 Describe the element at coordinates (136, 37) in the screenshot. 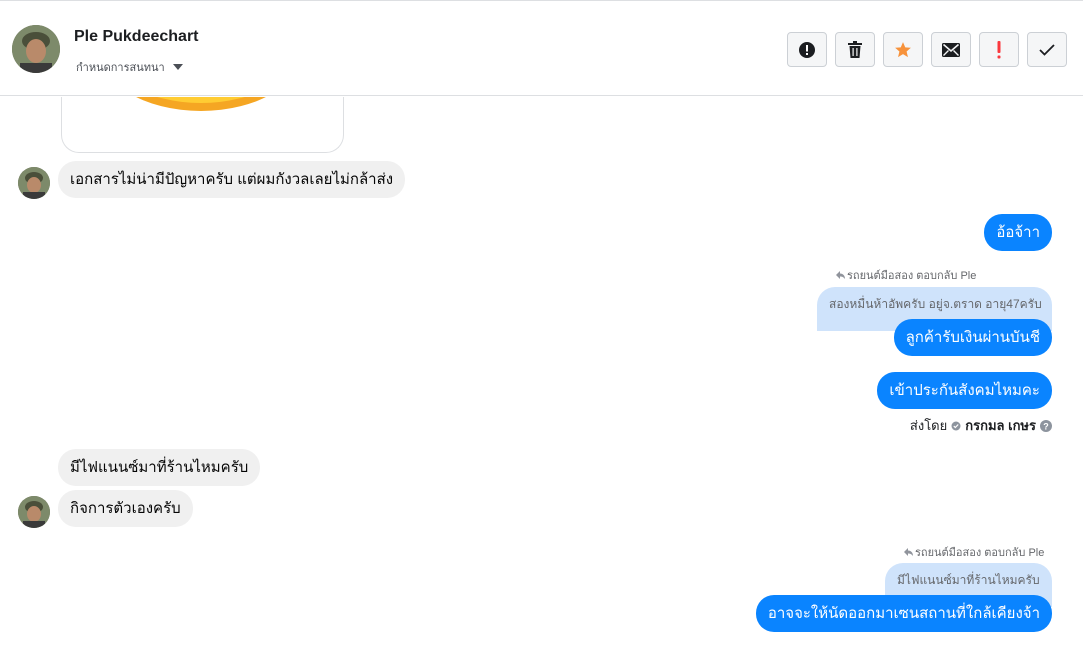

I see `contact-name: Ple Pukdeechart` at that location.